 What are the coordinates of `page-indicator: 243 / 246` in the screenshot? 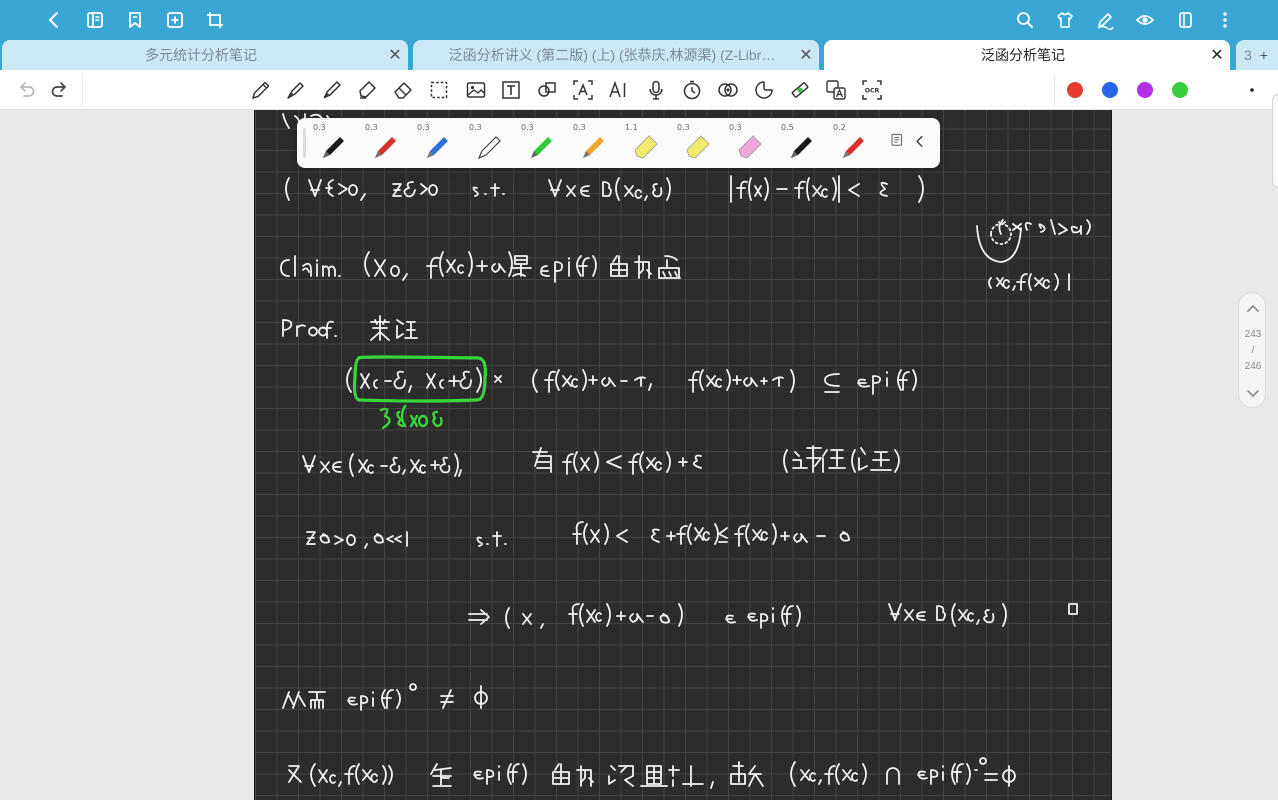 It's located at (1252, 350).